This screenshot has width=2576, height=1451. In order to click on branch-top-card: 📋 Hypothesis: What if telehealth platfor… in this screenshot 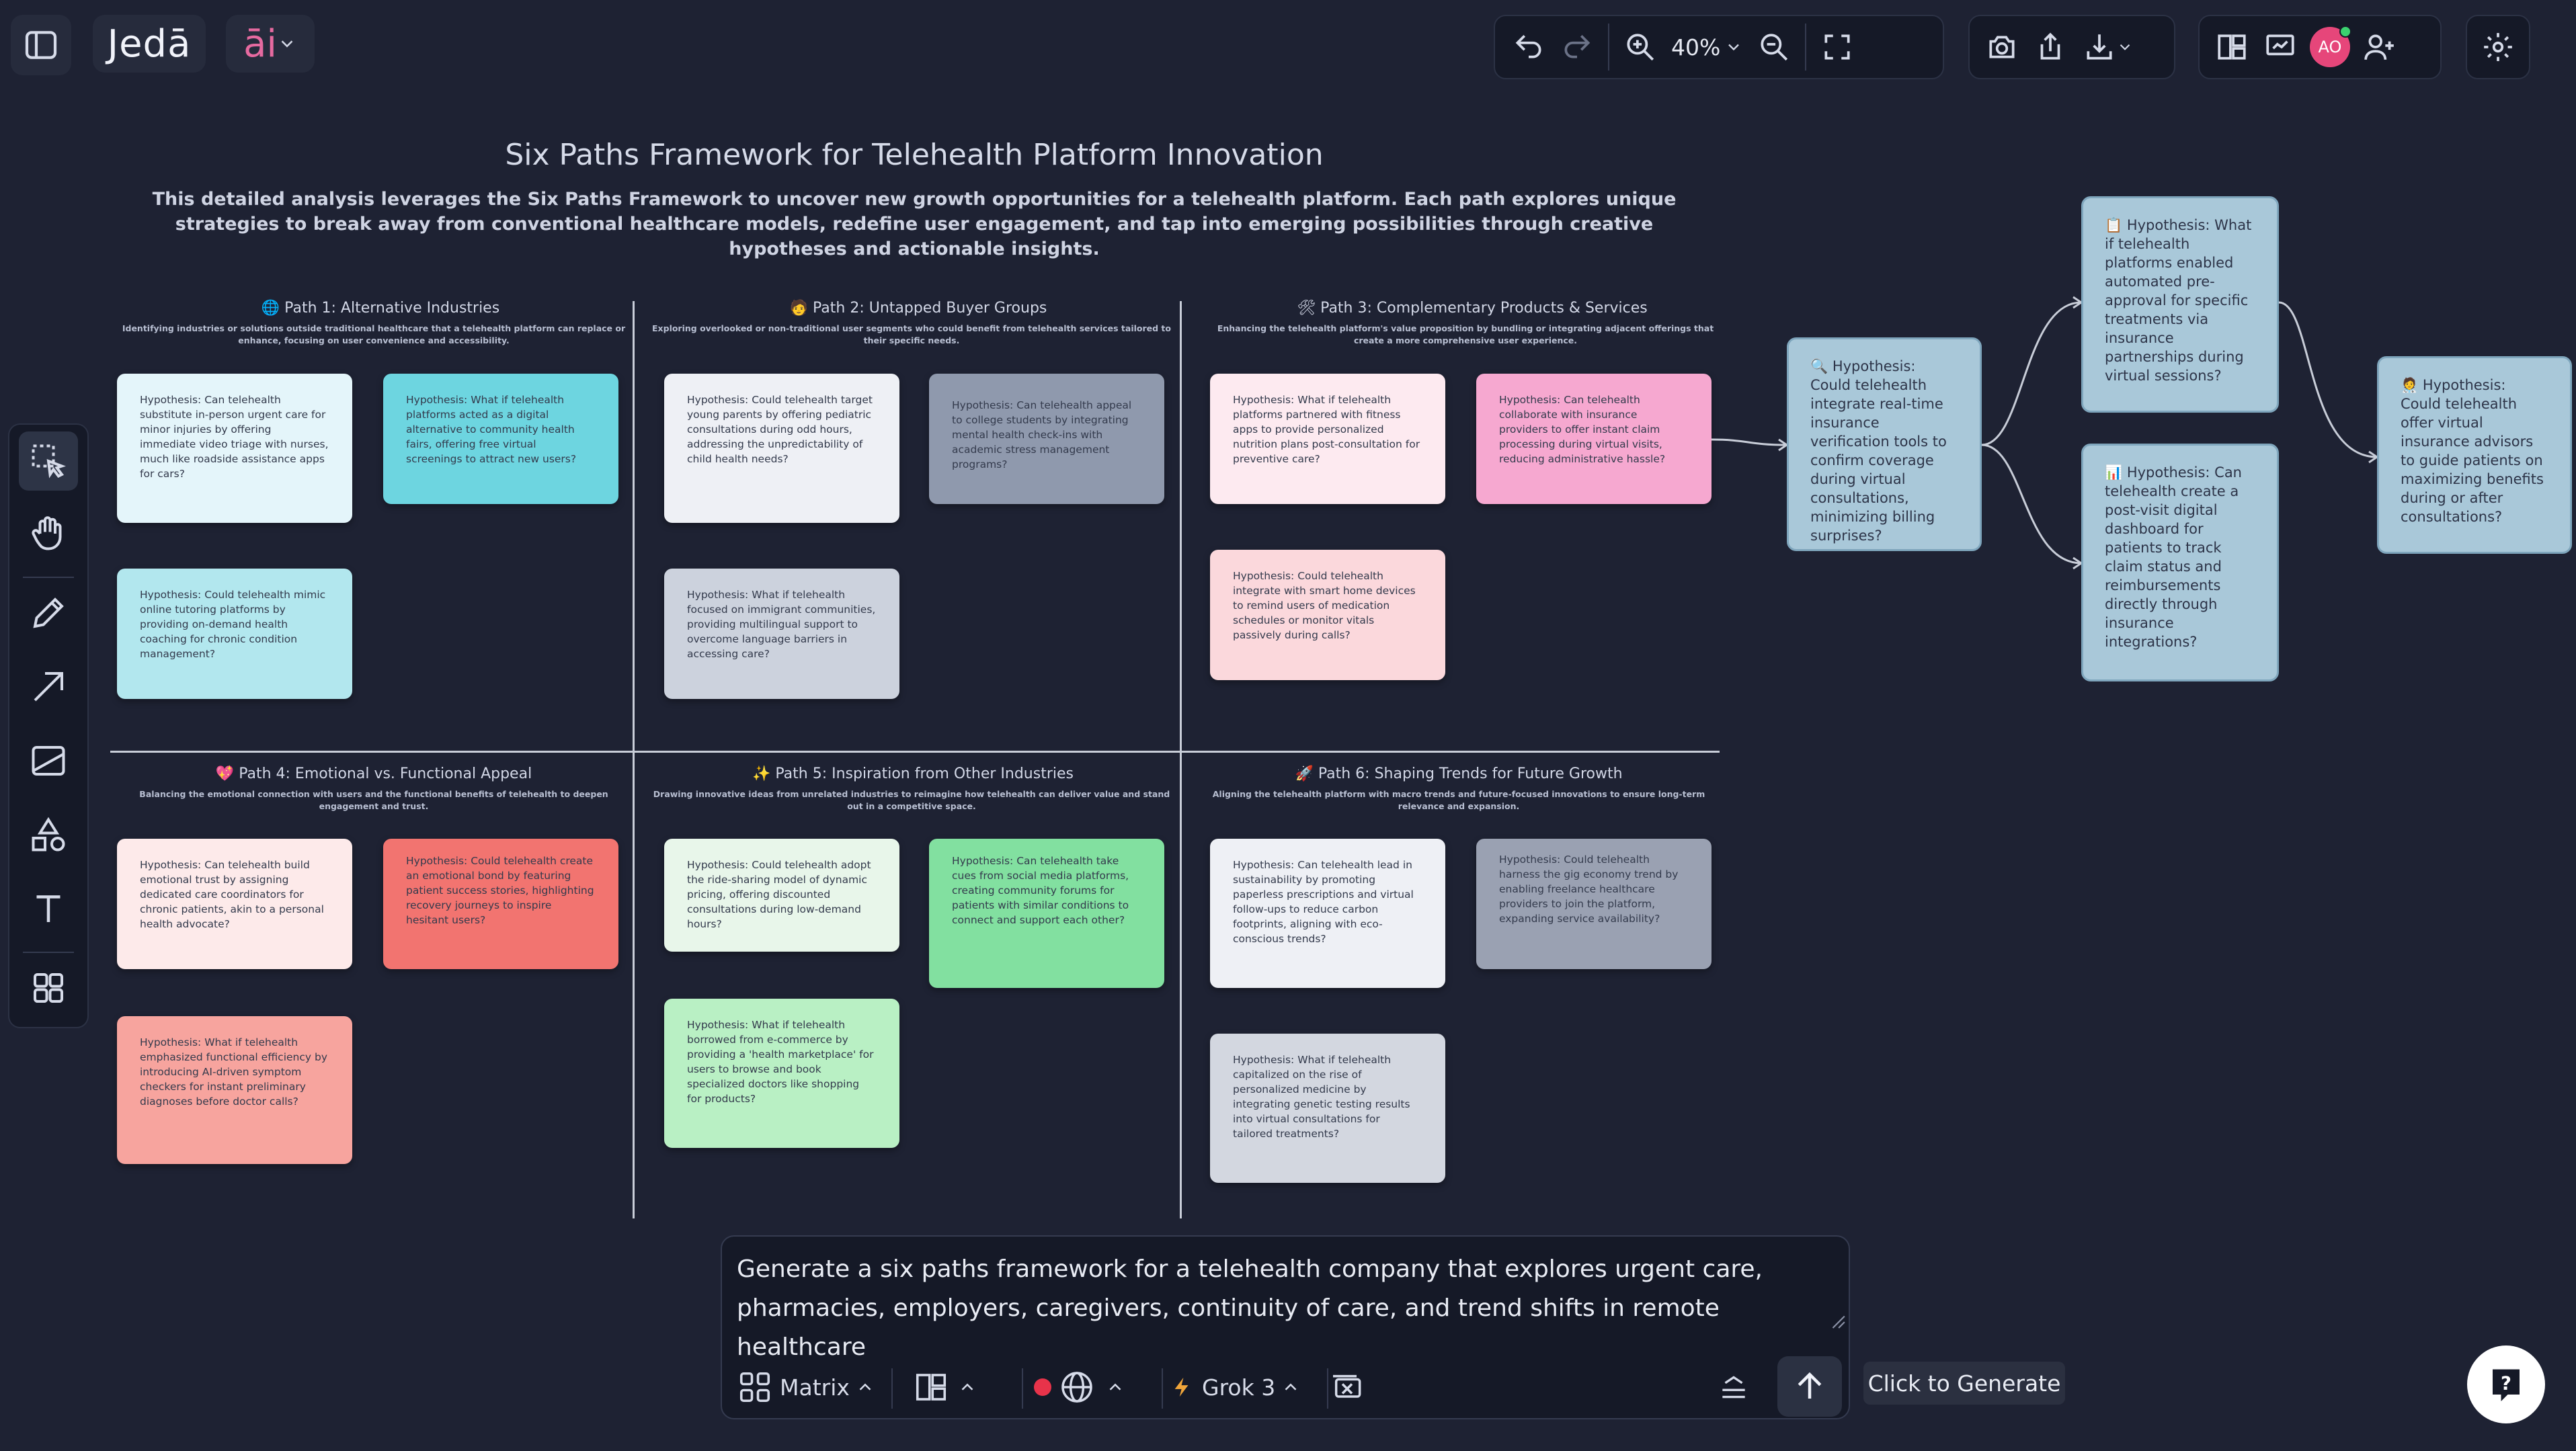, I will do `click(2180, 304)`.